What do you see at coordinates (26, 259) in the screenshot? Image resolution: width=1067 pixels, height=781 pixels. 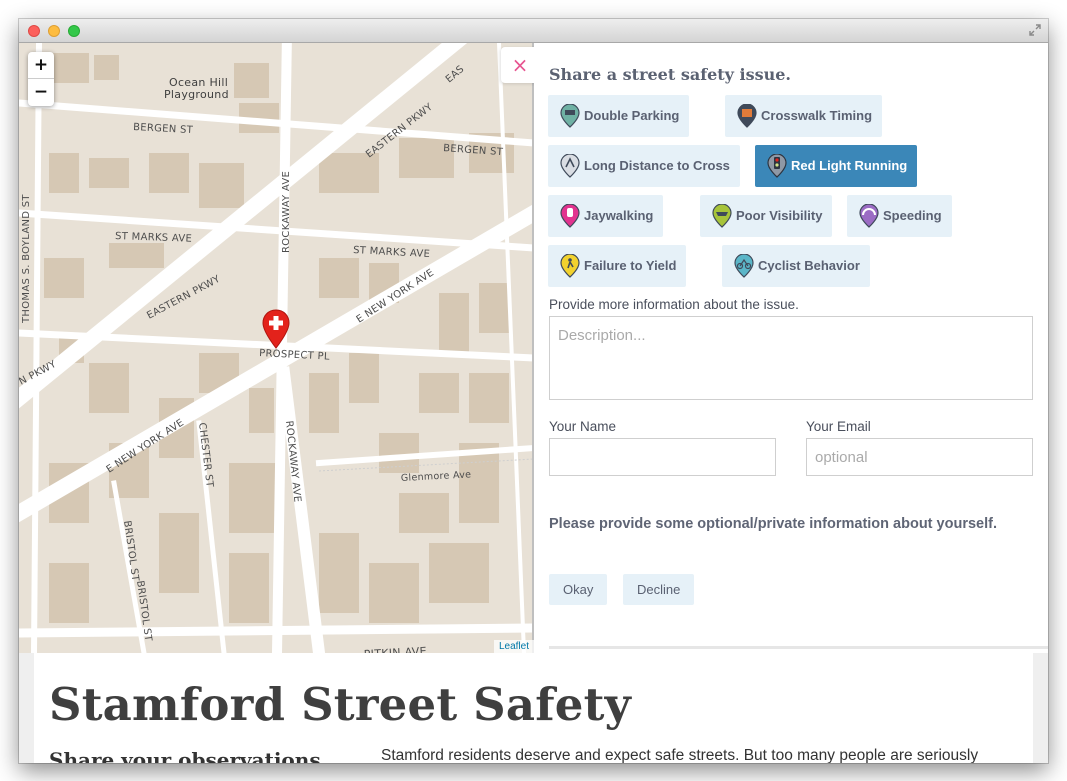 I see `map-label-thomas: THOMAS S. BOYLAND ST` at bounding box center [26, 259].